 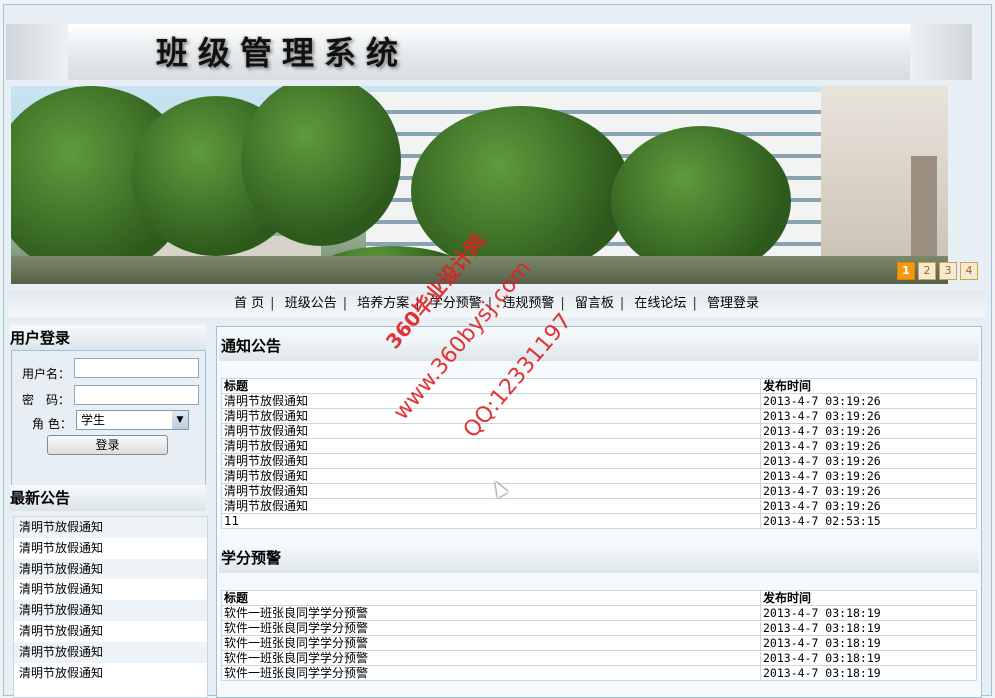 I want to click on slide-button-4: 4, so click(x=969, y=271).